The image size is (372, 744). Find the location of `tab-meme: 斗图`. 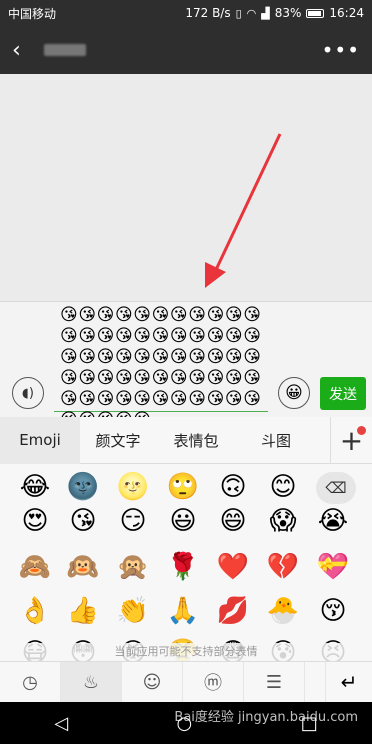

tab-meme: 斗图 is located at coordinates (276, 440).